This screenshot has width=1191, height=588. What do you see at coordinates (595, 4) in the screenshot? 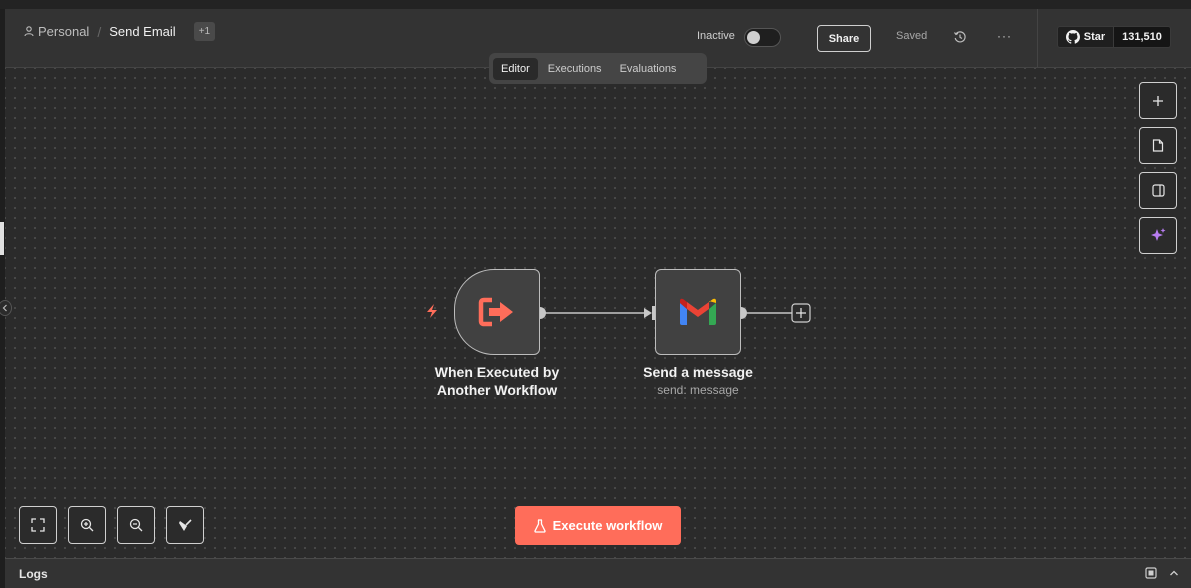
I see `browser-strip` at bounding box center [595, 4].